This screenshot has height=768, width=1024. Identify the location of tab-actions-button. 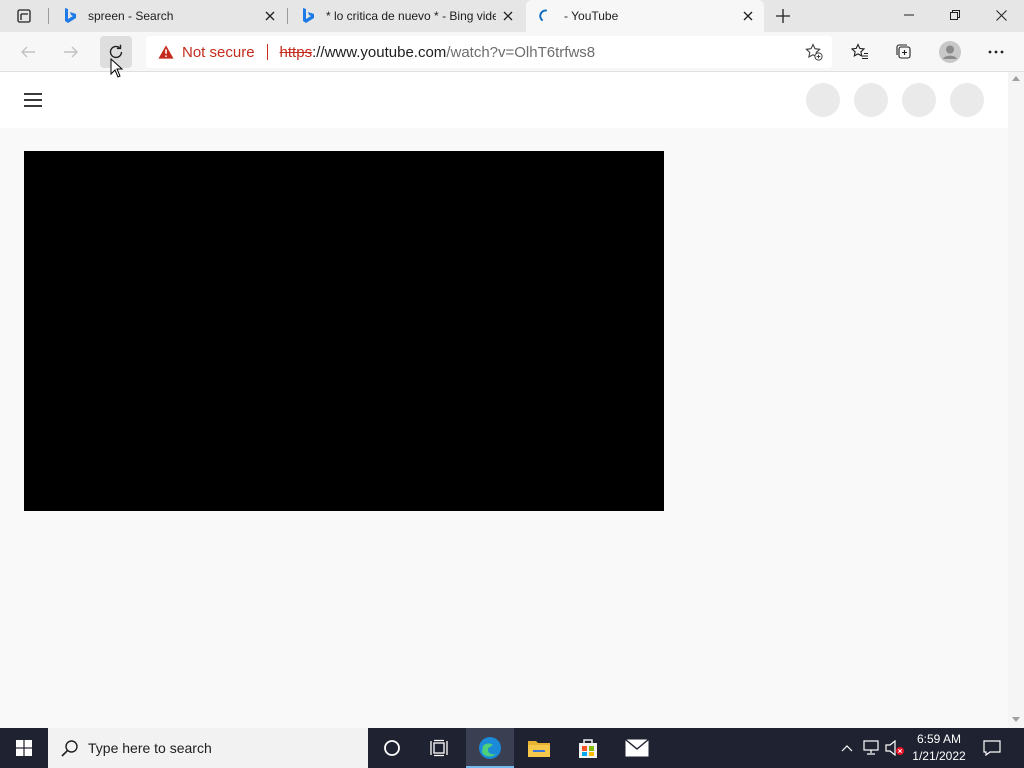
(24, 16).